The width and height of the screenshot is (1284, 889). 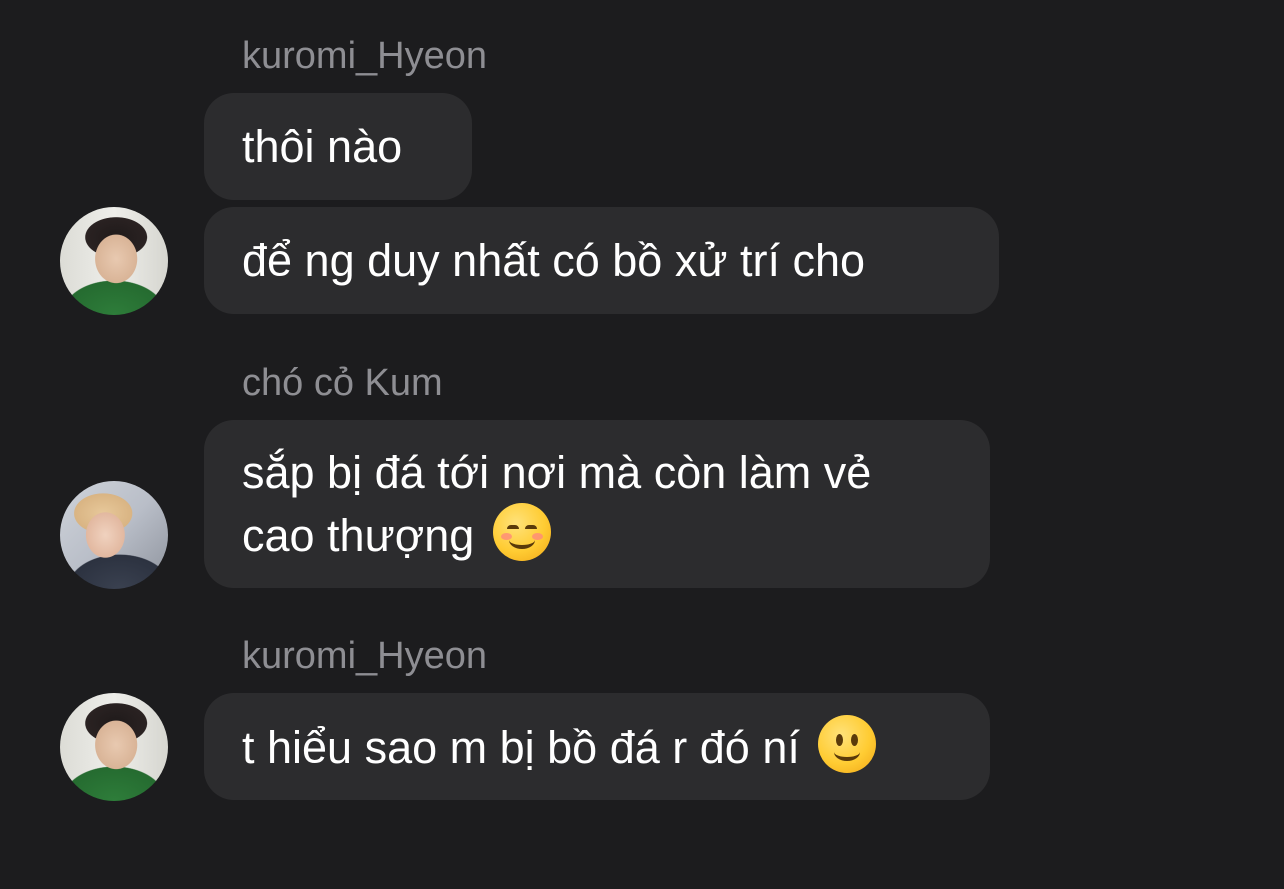 I want to click on message-text: t hiểu sao m bị bồ đá r đó ní, so click(x=521, y=747).